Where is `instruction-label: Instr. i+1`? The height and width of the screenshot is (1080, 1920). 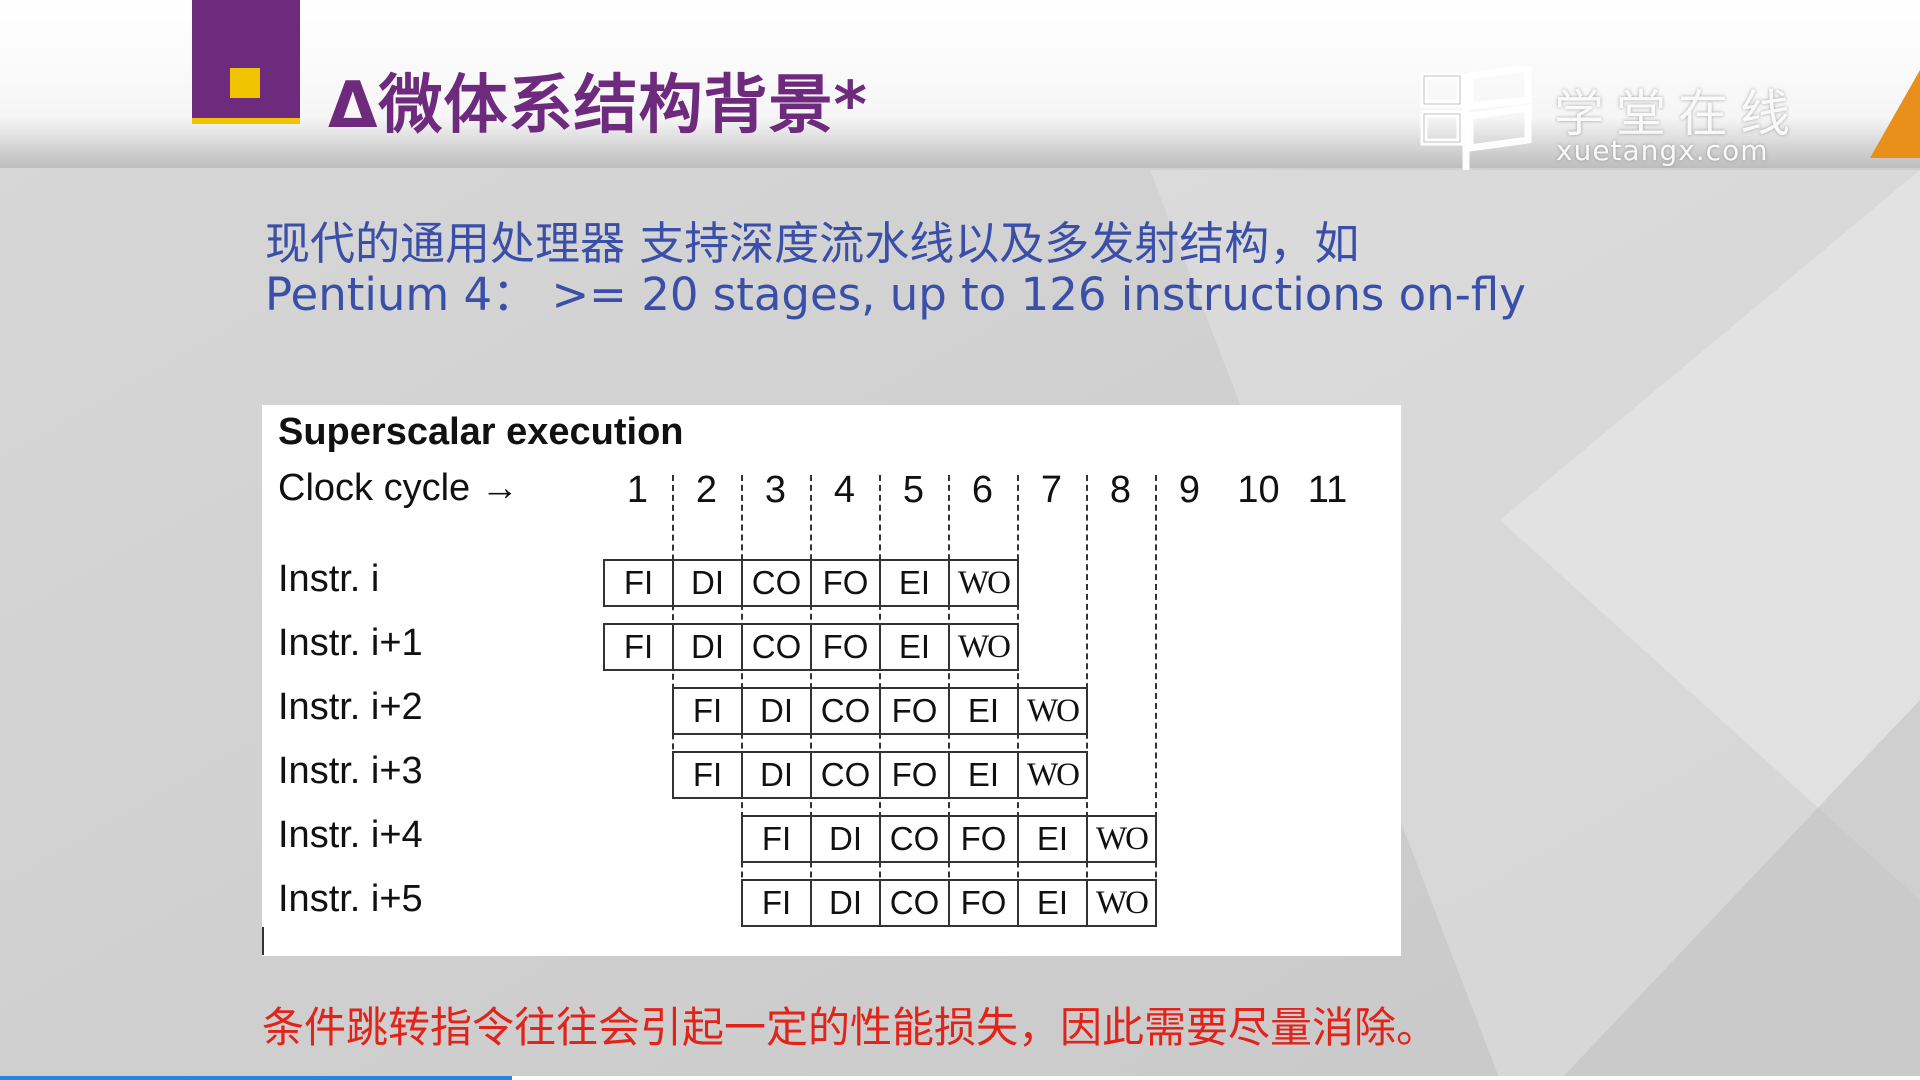
instruction-label: Instr. i+1 is located at coordinates (350, 643).